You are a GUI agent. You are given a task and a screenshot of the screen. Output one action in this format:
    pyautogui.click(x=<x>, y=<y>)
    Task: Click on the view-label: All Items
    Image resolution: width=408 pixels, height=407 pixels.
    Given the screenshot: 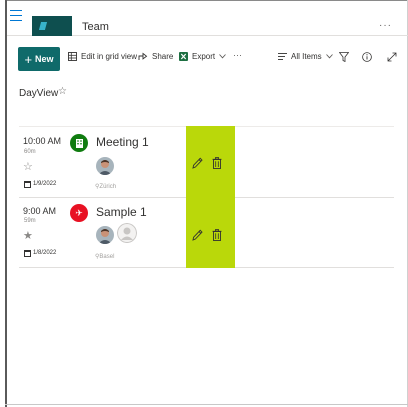 What is the action you would take?
    pyautogui.click(x=306, y=56)
    